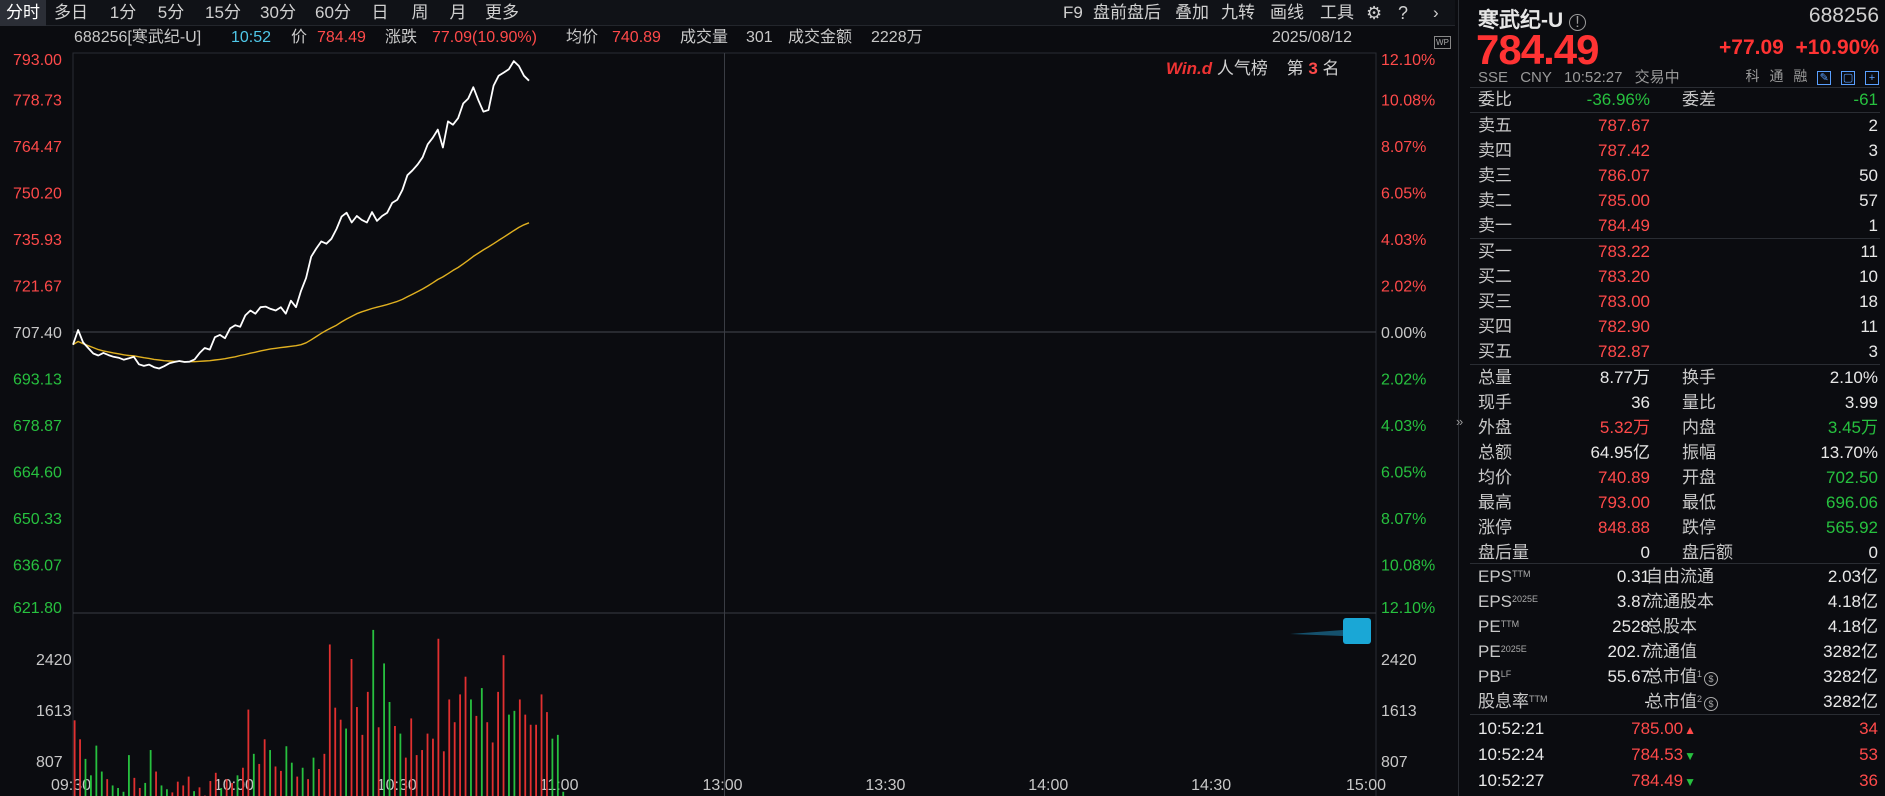 Image resolution: width=1885 pixels, height=796 pixels. I want to click on tag-connect: 通, so click(1776, 76).